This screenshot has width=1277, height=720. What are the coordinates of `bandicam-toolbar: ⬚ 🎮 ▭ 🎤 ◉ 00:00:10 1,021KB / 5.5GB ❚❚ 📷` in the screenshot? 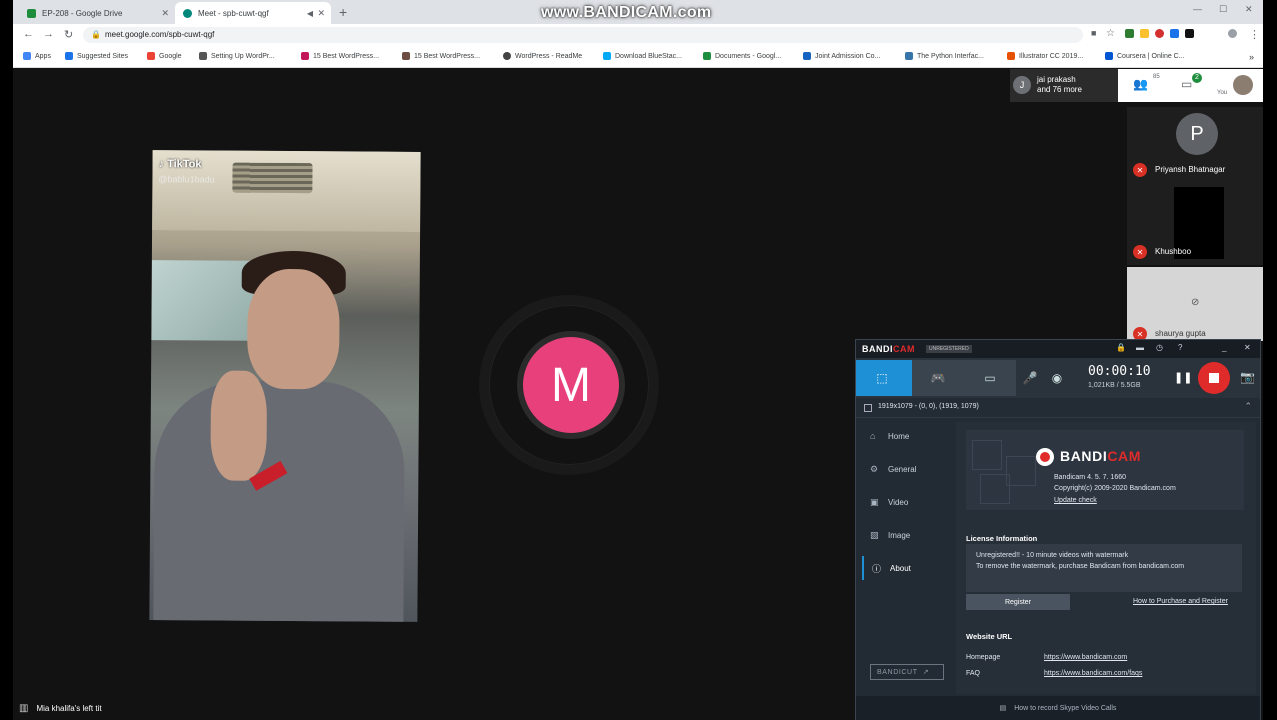 It's located at (1058, 378).